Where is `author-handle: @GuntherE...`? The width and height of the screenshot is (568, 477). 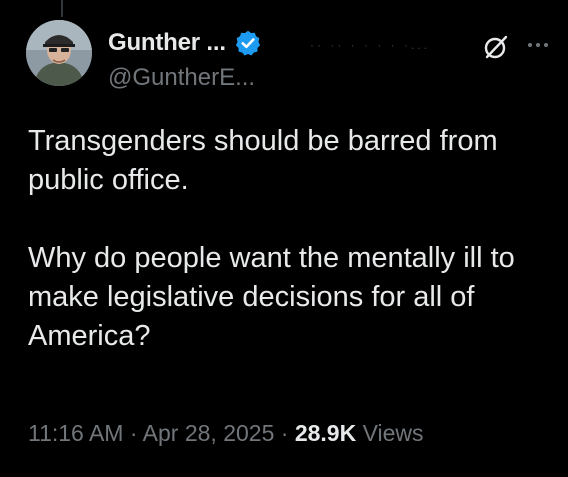 author-handle: @GuntherE... is located at coordinates (258, 78).